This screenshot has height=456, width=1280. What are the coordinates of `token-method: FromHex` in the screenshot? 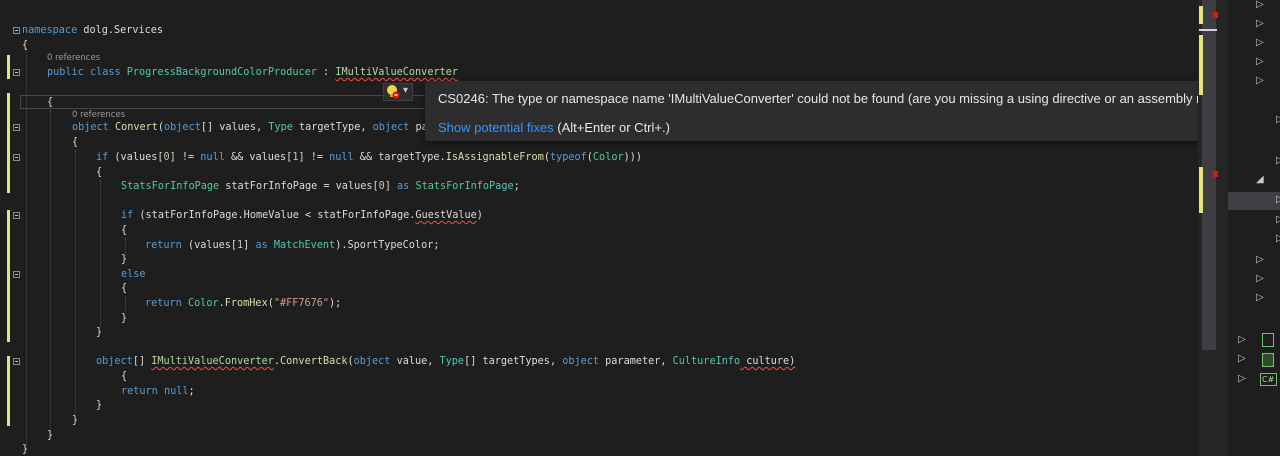 It's located at (246, 303).